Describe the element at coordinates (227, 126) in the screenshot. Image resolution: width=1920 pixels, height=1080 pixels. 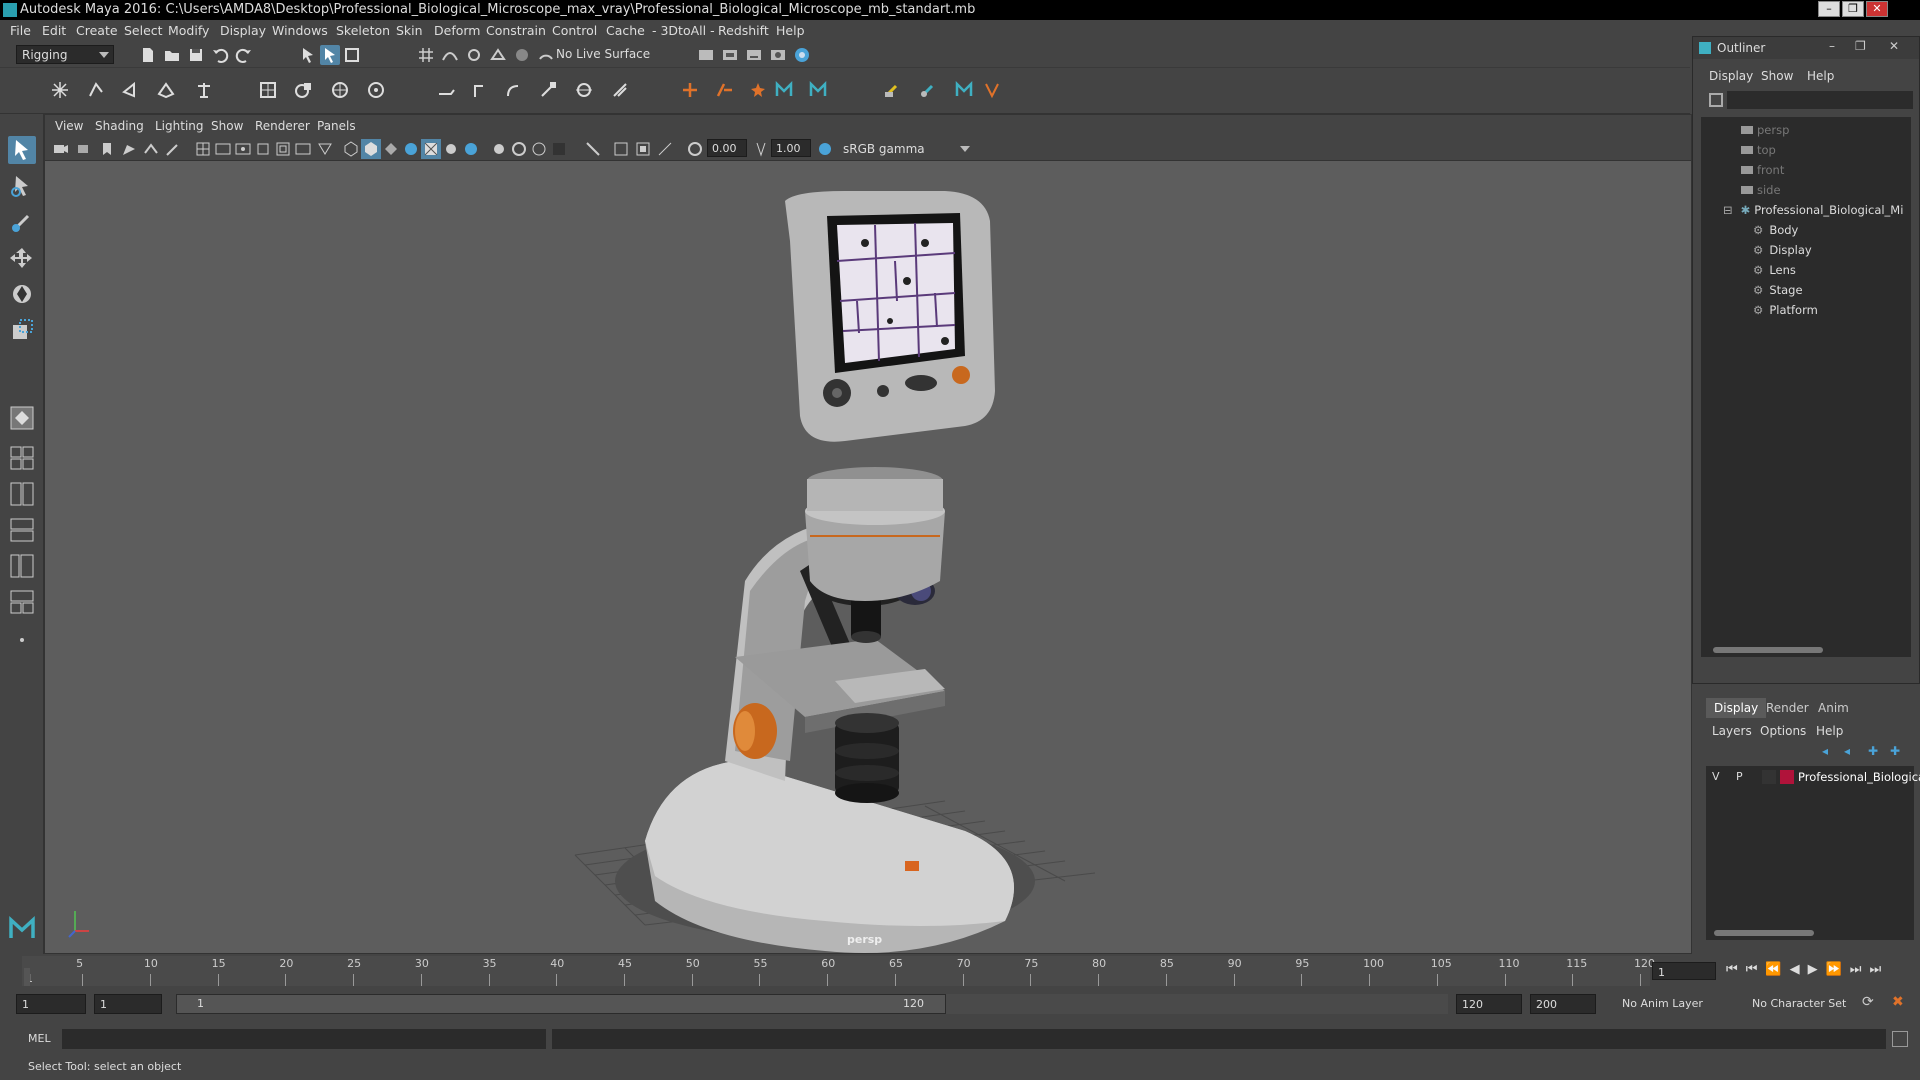
I see `vp-menu-show: Show` at that location.